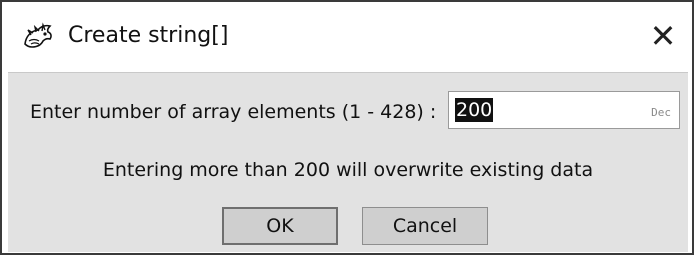  Describe the element at coordinates (564, 110) in the screenshot. I see `element-count-input: 200 Dec` at that location.